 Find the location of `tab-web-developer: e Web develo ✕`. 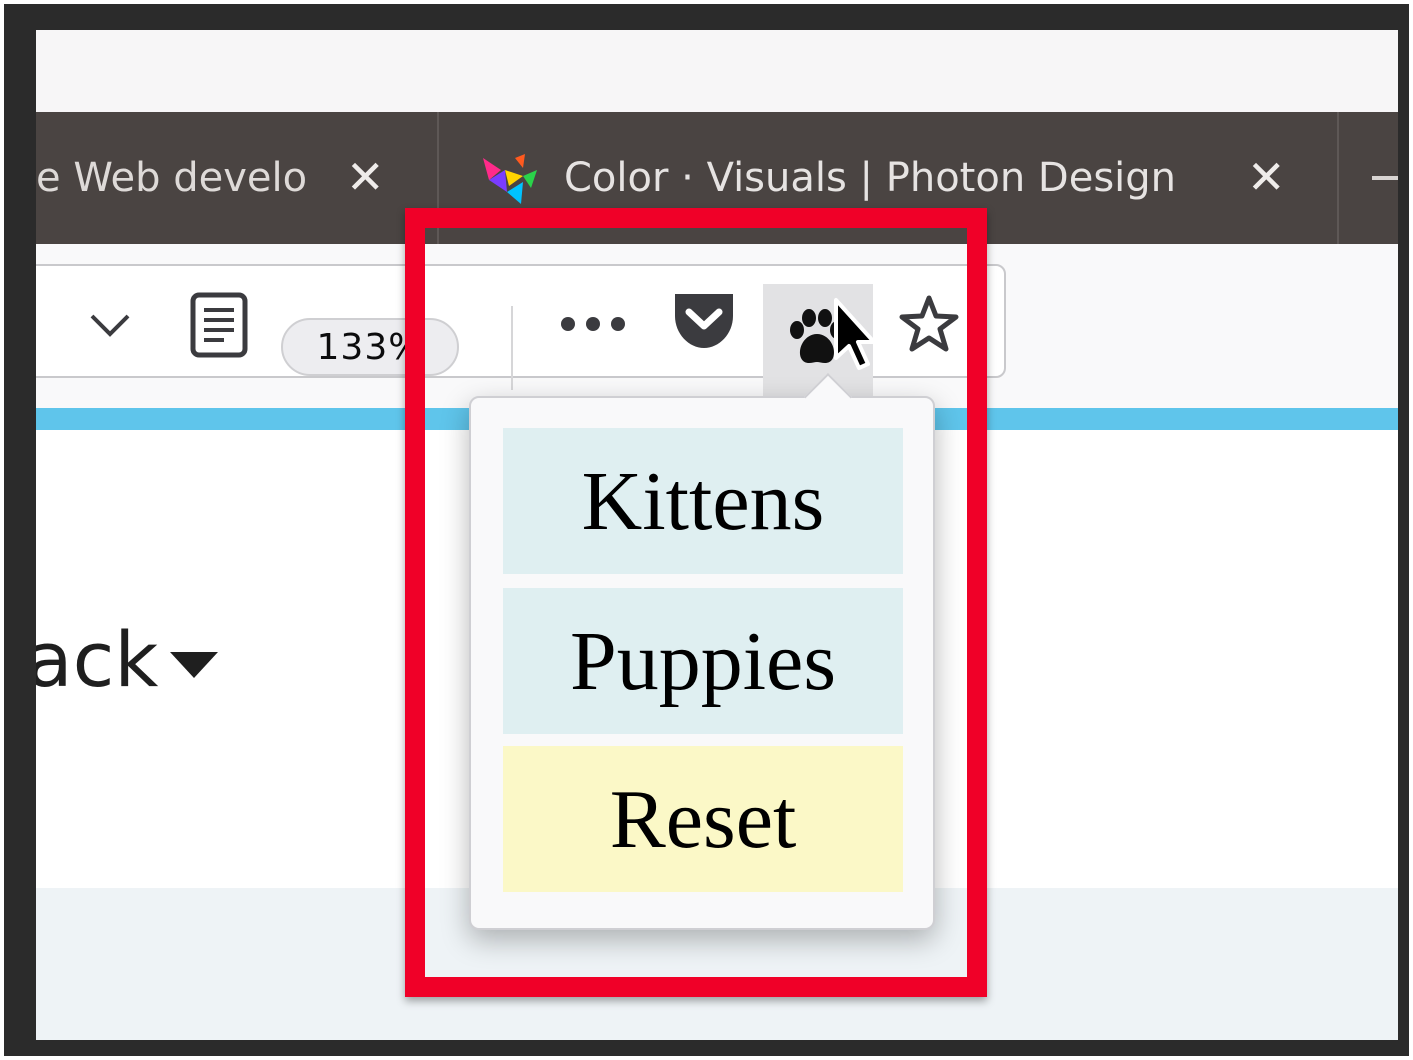

tab-web-developer: e Web develo ✕ is located at coordinates (236, 178).